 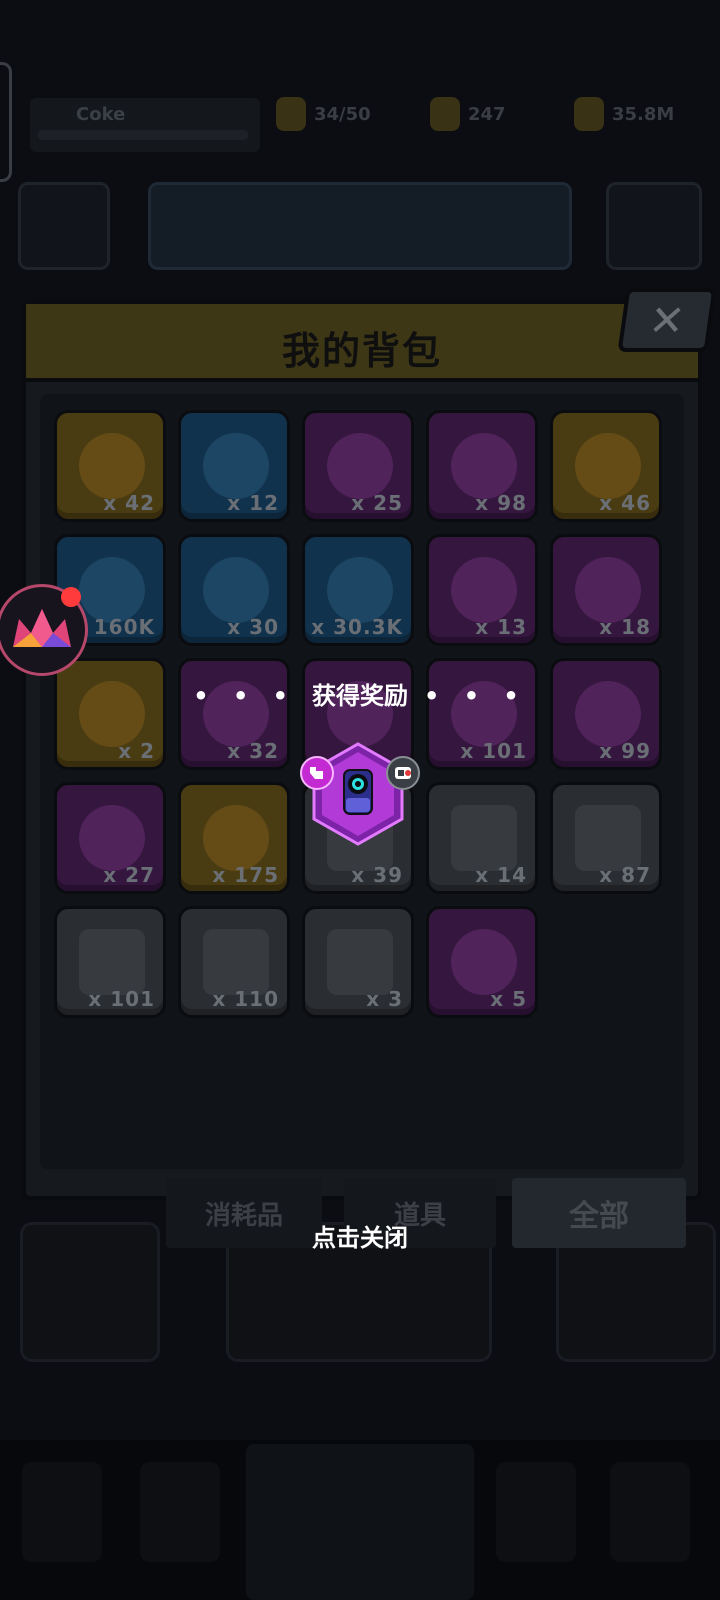 What do you see at coordinates (360, 1235) in the screenshot?
I see `tap-to-close-label: 点击关闭` at bounding box center [360, 1235].